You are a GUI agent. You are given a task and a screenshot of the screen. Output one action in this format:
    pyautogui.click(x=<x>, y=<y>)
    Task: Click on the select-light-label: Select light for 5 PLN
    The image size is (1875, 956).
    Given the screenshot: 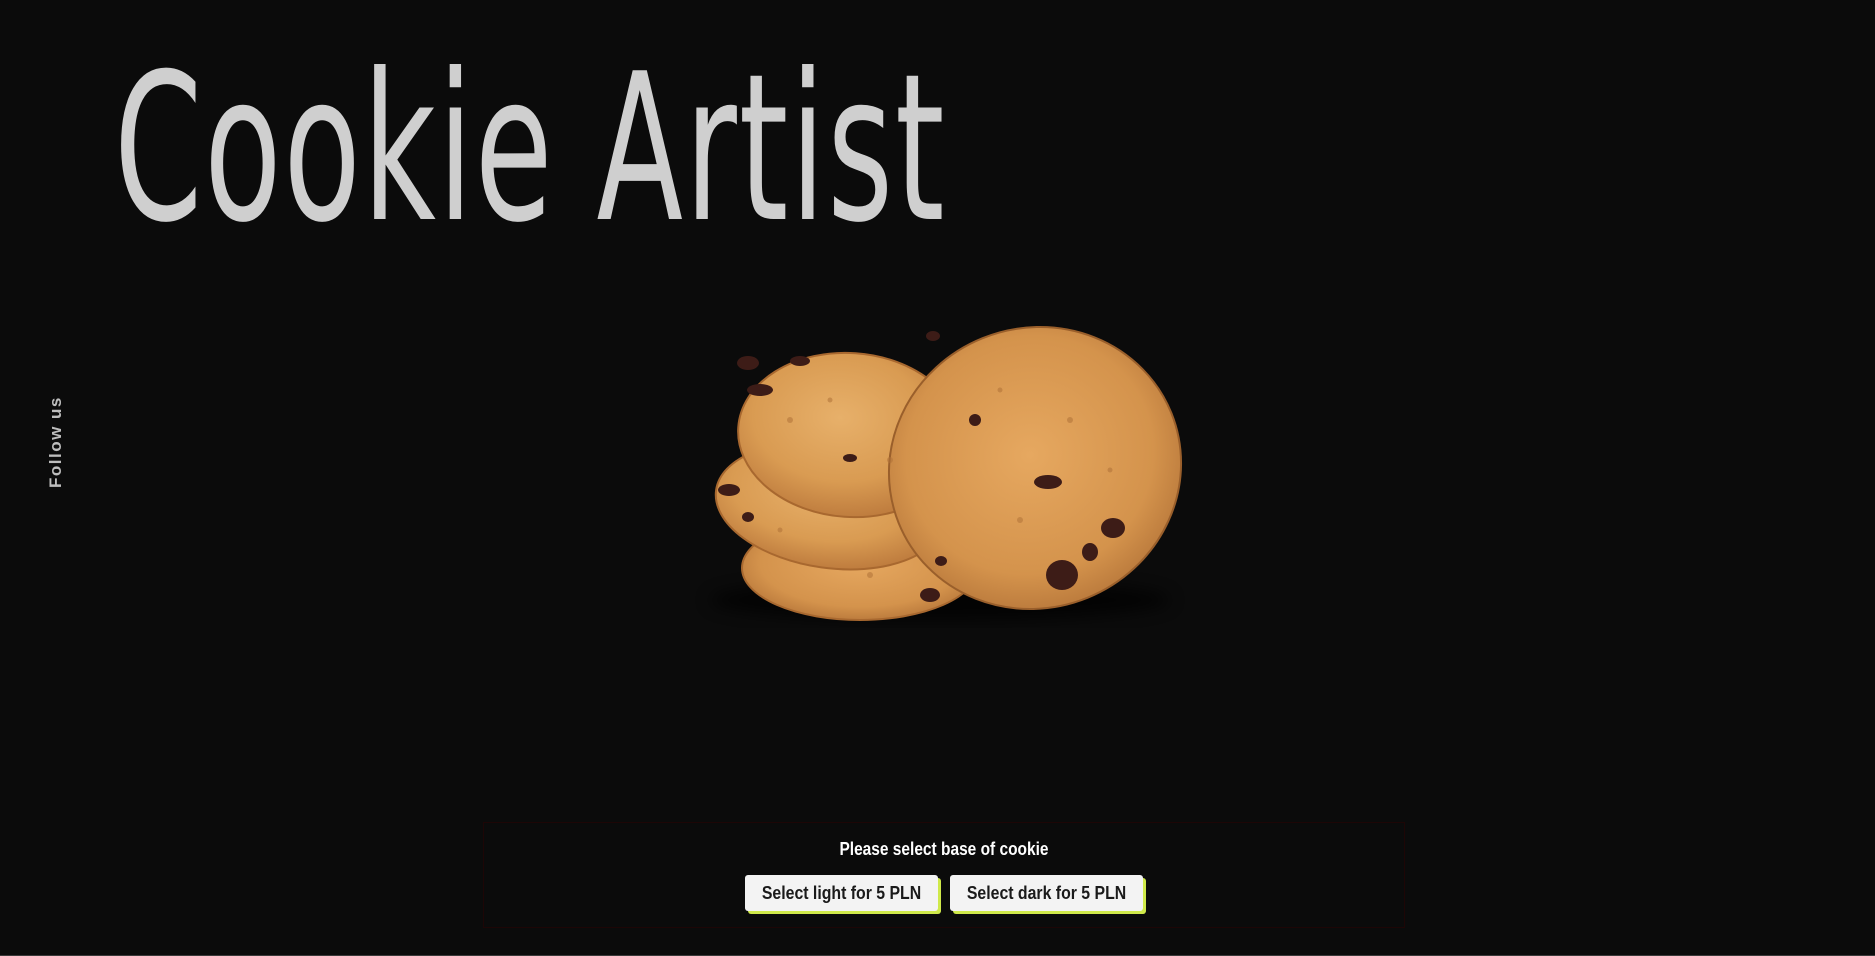 What is the action you would take?
    pyautogui.click(x=841, y=892)
    